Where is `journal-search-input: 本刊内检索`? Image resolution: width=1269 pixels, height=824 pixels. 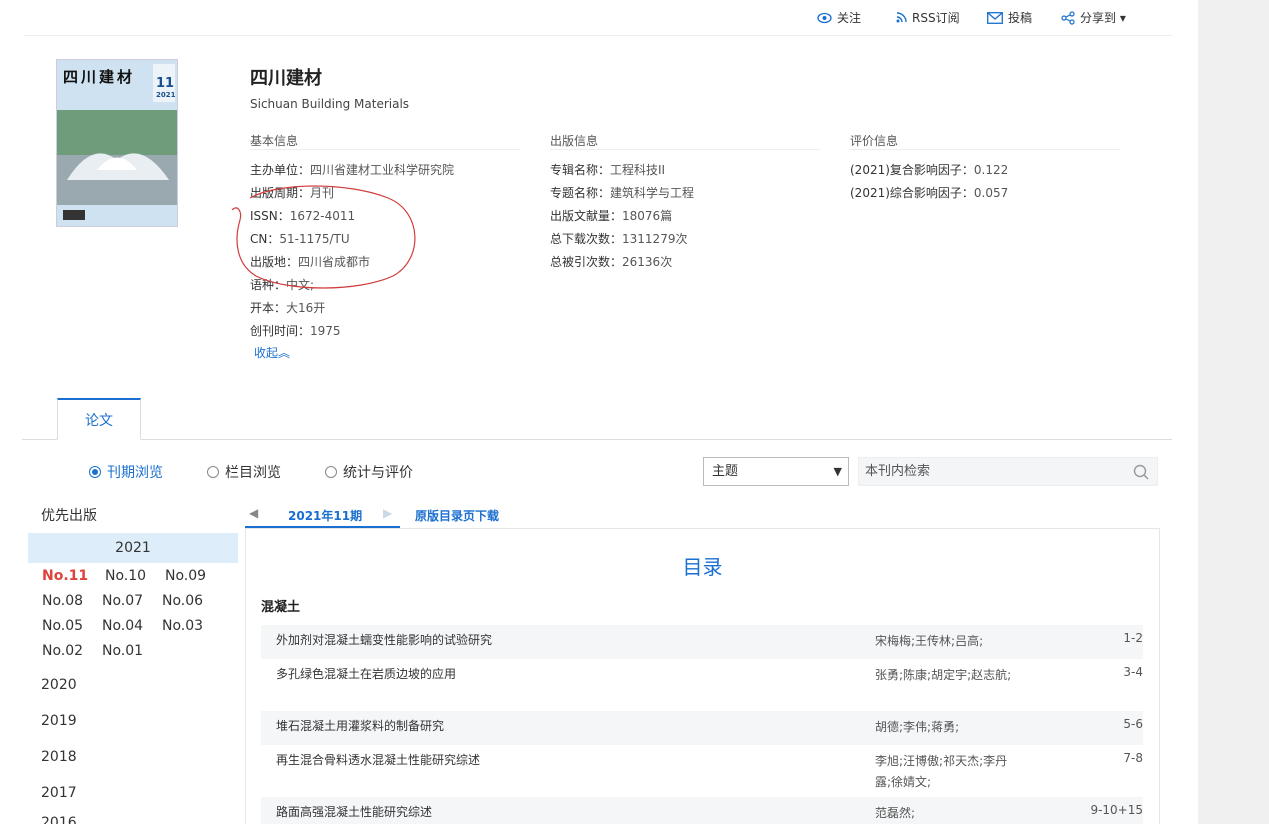 journal-search-input: 本刊内检索 is located at coordinates (1008, 471).